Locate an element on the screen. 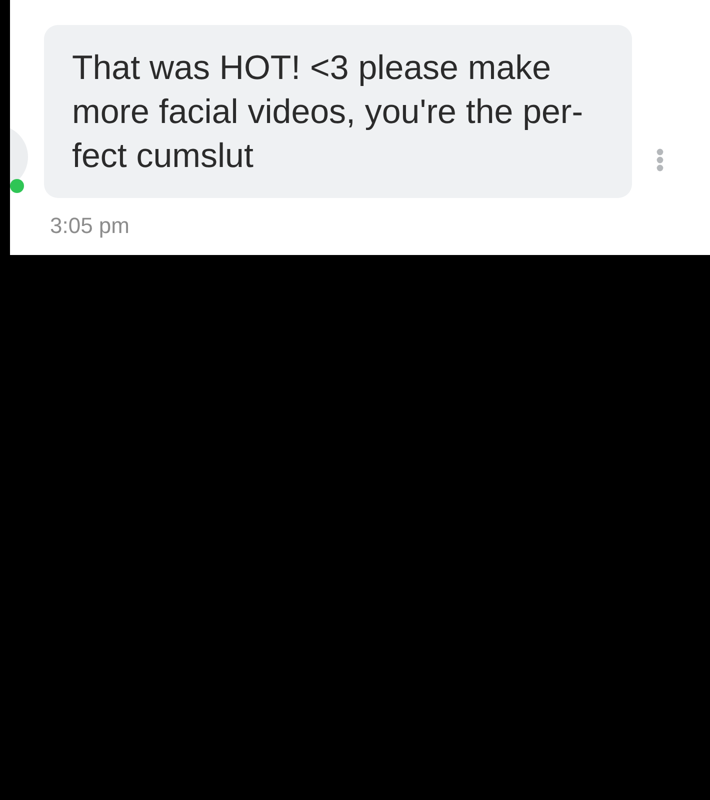  message-time: 3:05 pm is located at coordinates (90, 226).